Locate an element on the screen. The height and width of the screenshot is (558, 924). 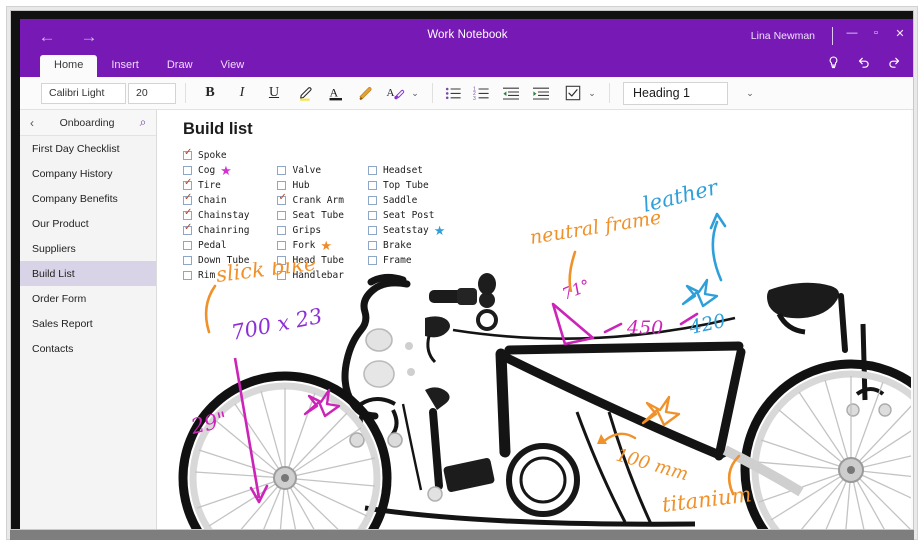
rear-wheel-photo is located at coordinates (826, 444).